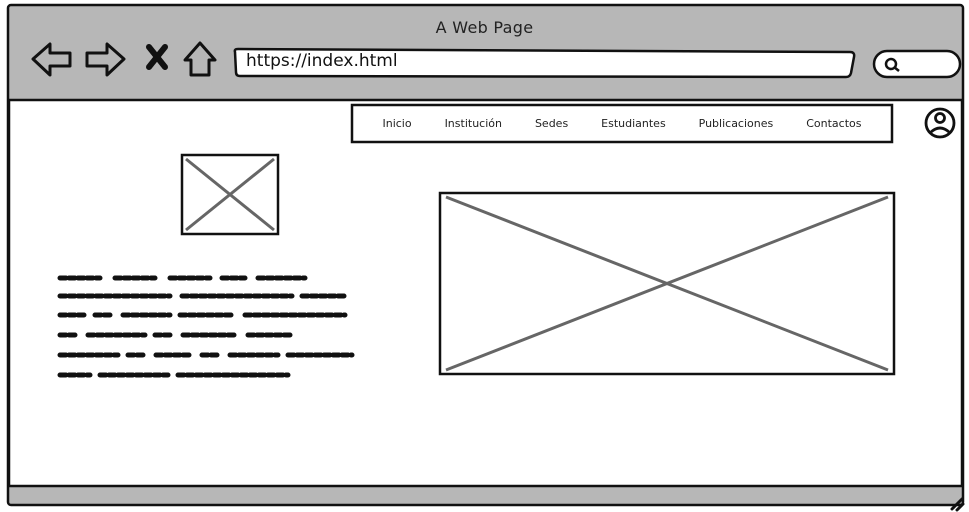  What do you see at coordinates (484, 27) in the screenshot?
I see `window-title: A Web Page` at bounding box center [484, 27].